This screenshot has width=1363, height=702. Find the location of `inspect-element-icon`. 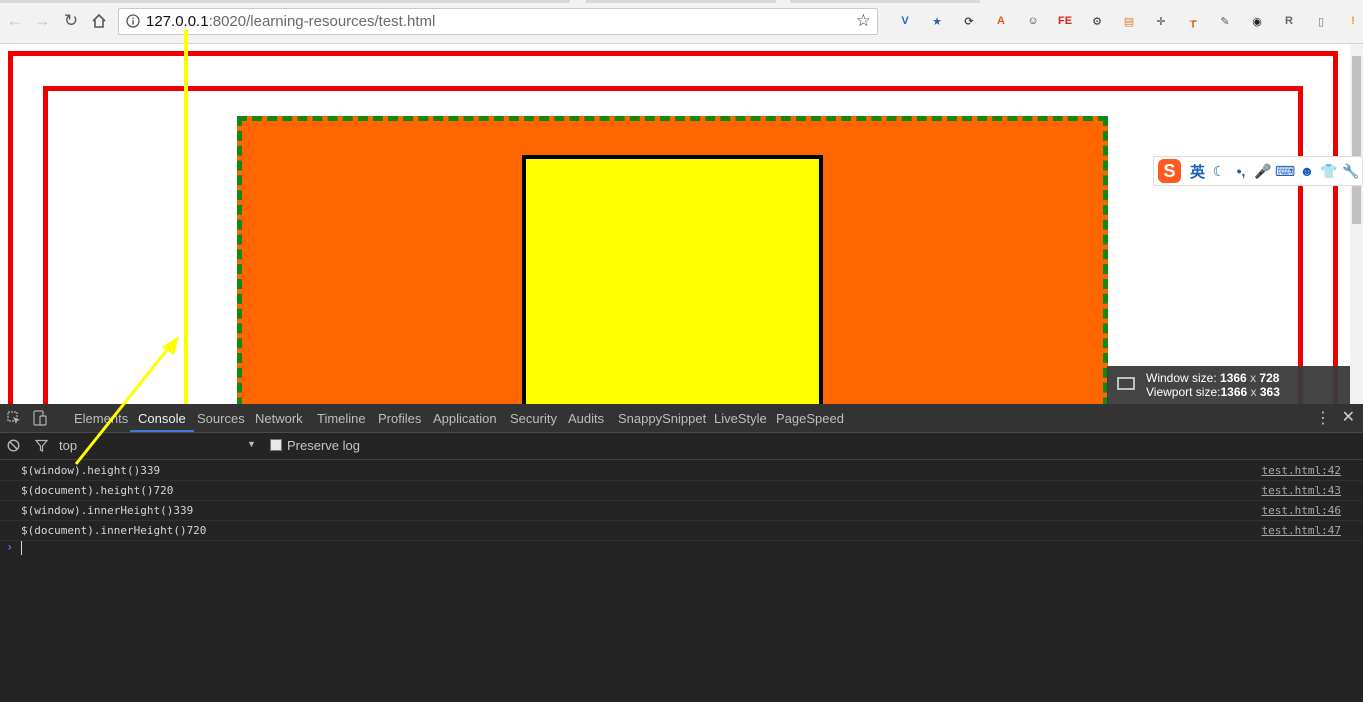

inspect-element-icon is located at coordinates (14, 418).